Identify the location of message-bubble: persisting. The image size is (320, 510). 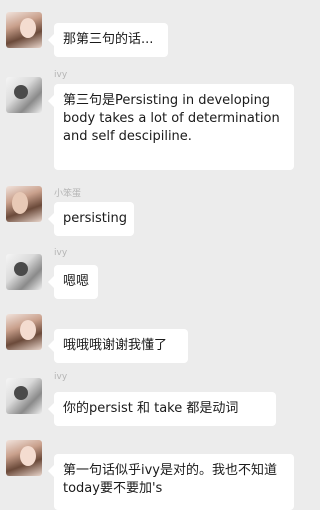
(91, 219).